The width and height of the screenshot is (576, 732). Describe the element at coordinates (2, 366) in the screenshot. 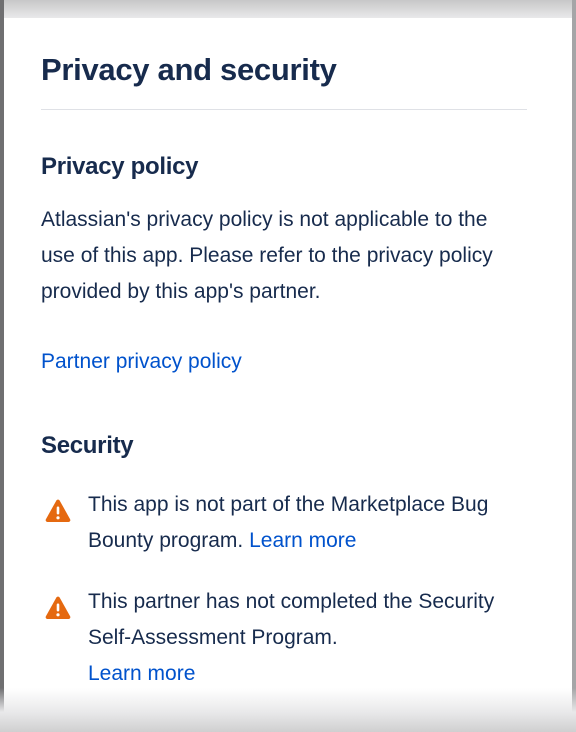

I see `window-left-edge` at that location.